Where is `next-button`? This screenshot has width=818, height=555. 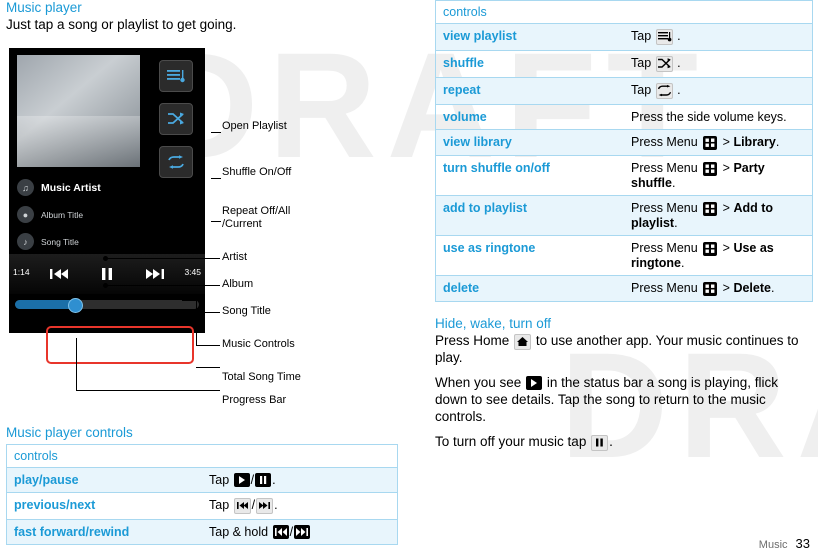 next-button is located at coordinates (155, 274).